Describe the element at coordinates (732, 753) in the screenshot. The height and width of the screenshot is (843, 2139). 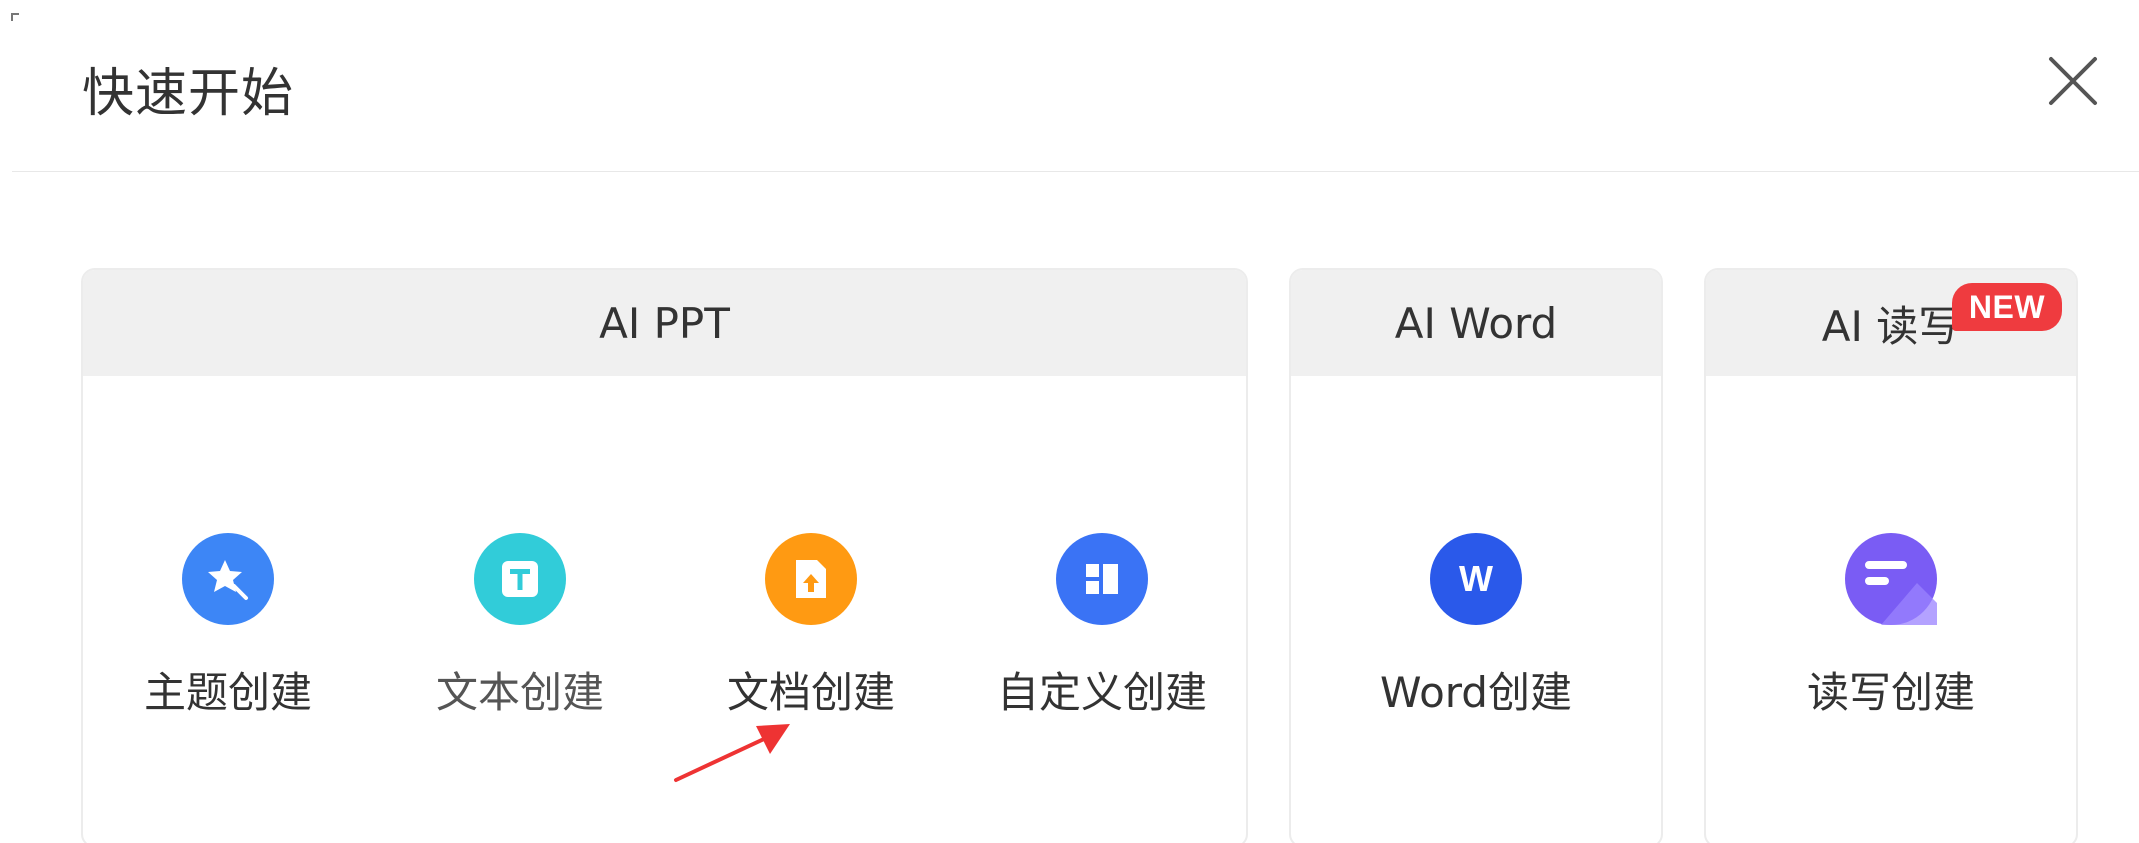
I see `annotation-arrow-icon` at that location.